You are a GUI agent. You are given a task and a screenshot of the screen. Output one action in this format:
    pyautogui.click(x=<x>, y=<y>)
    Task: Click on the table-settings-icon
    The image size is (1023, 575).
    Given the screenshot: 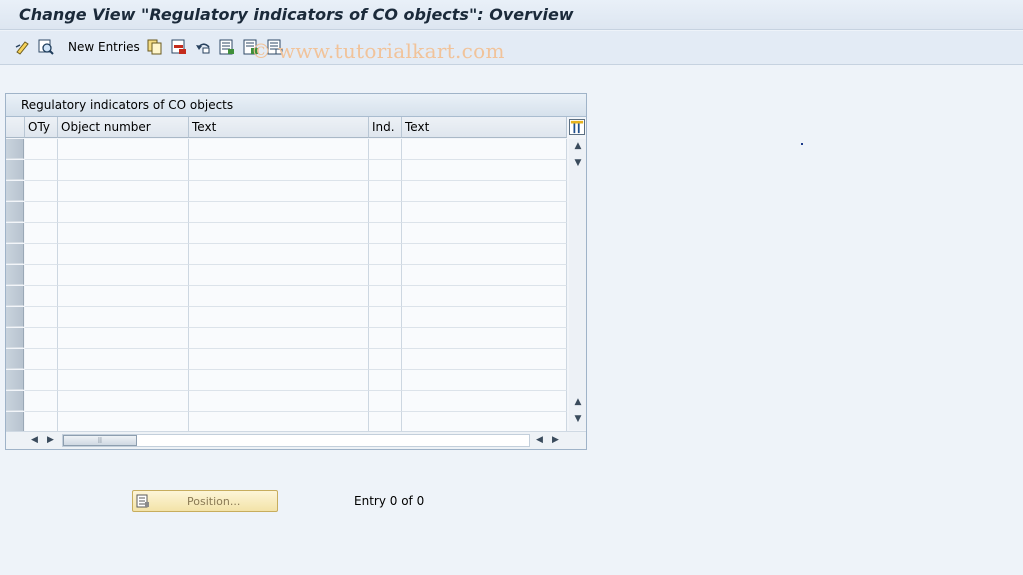 What is the action you would take?
    pyautogui.click(x=577, y=127)
    